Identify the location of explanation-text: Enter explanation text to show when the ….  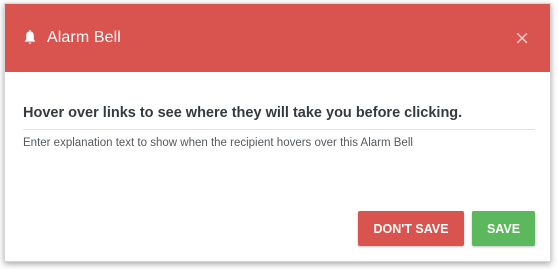
(279, 143).